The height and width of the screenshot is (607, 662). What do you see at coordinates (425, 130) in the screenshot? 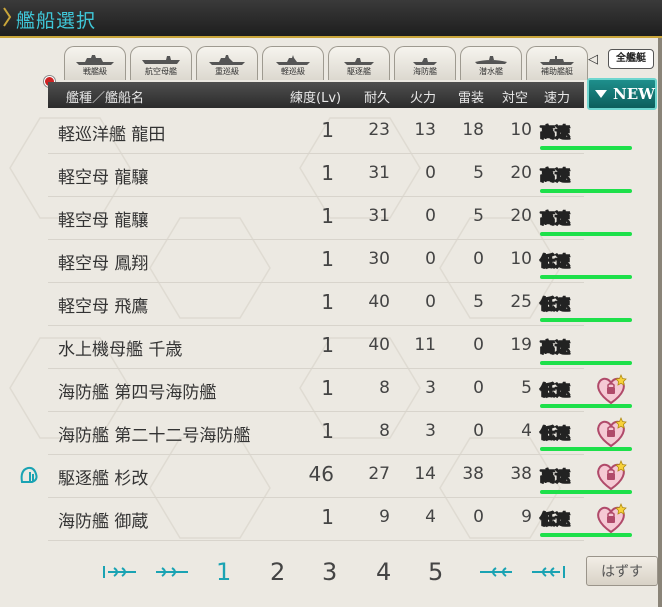
I see `ship-firepower: 13` at bounding box center [425, 130].